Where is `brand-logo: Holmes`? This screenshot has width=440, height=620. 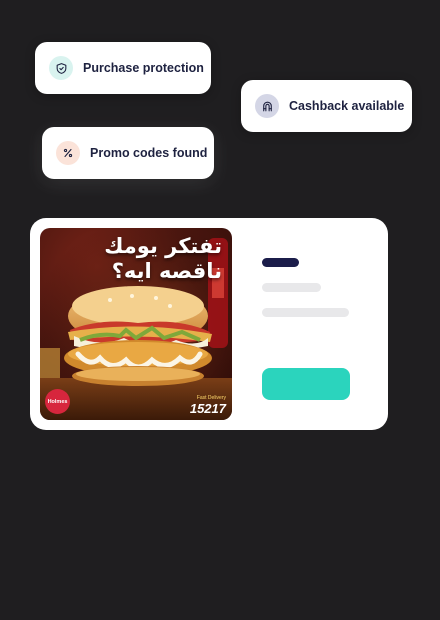 brand-logo: Holmes is located at coordinates (57, 401).